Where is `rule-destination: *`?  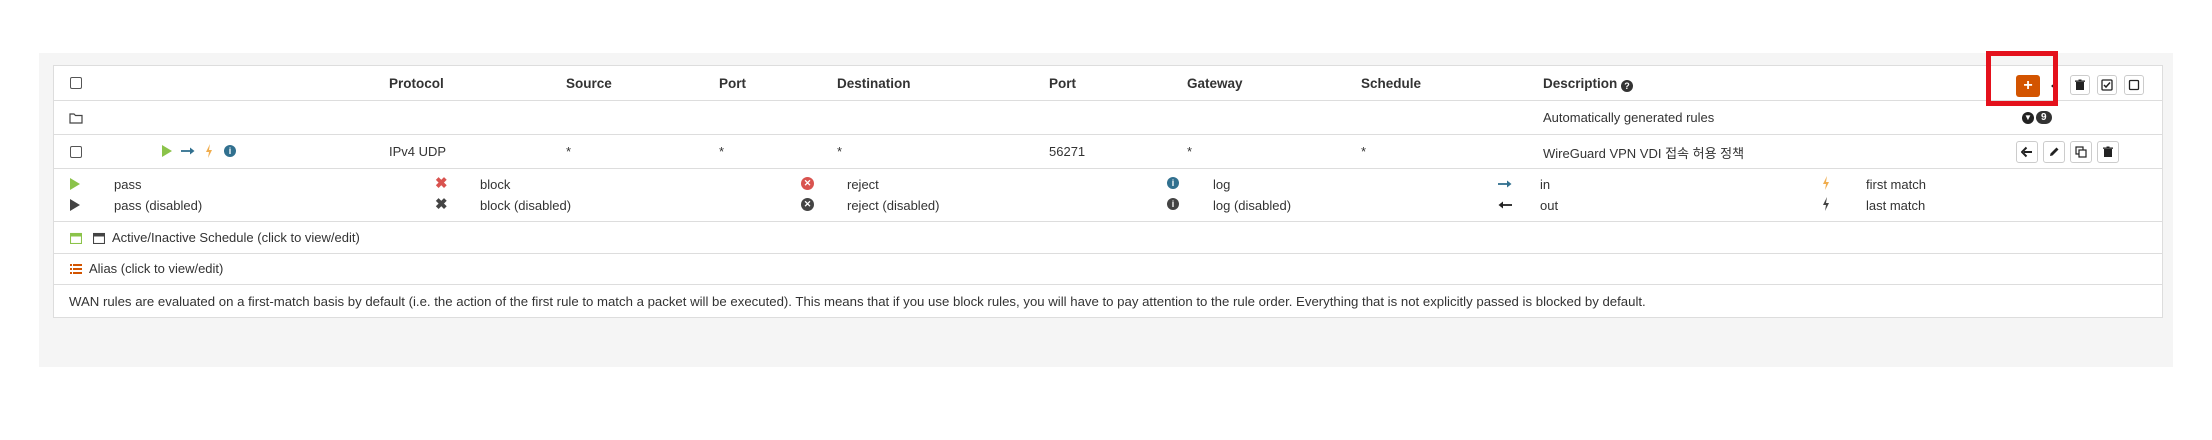 rule-destination: * is located at coordinates (840, 151).